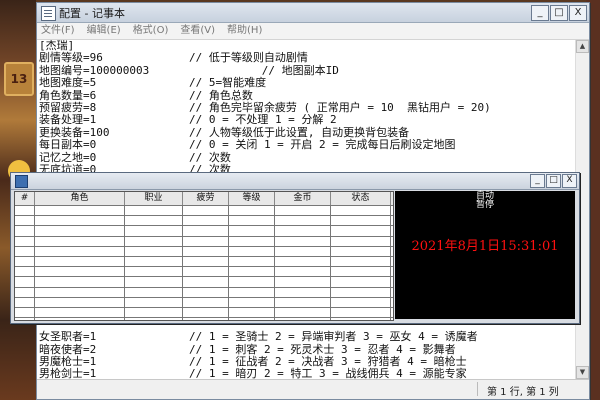  What do you see at coordinates (559, 13) in the screenshot?
I see `maximize-button: □` at bounding box center [559, 13].